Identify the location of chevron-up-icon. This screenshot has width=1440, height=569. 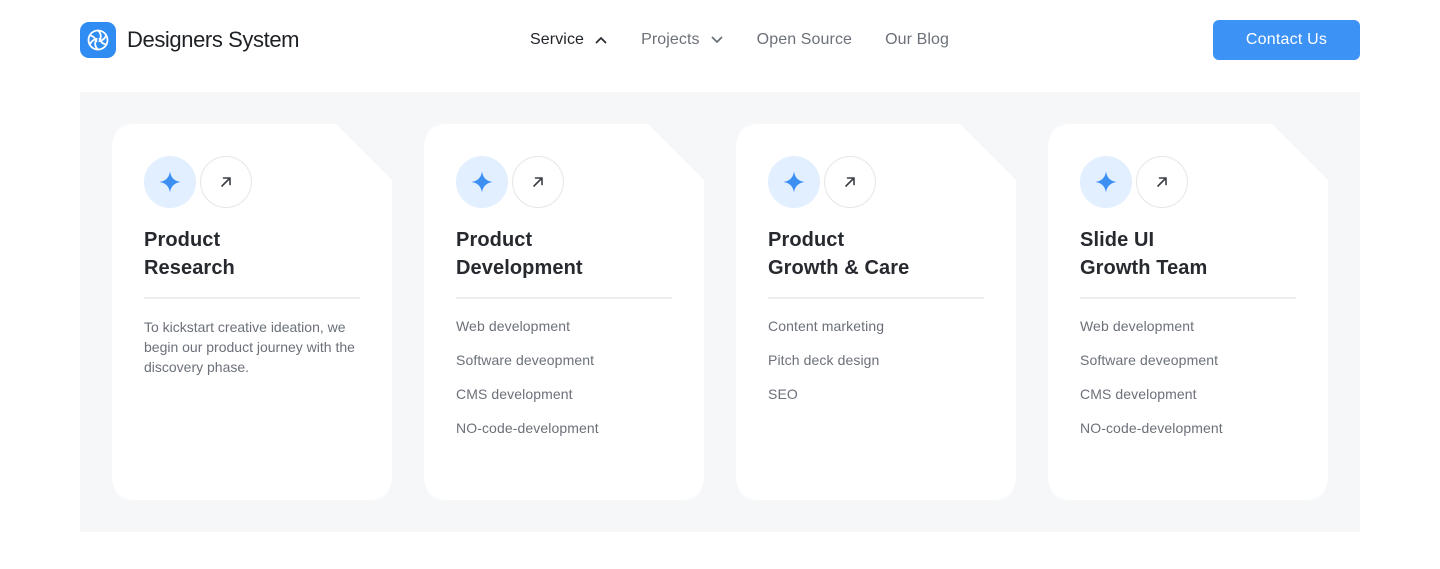
(601, 40).